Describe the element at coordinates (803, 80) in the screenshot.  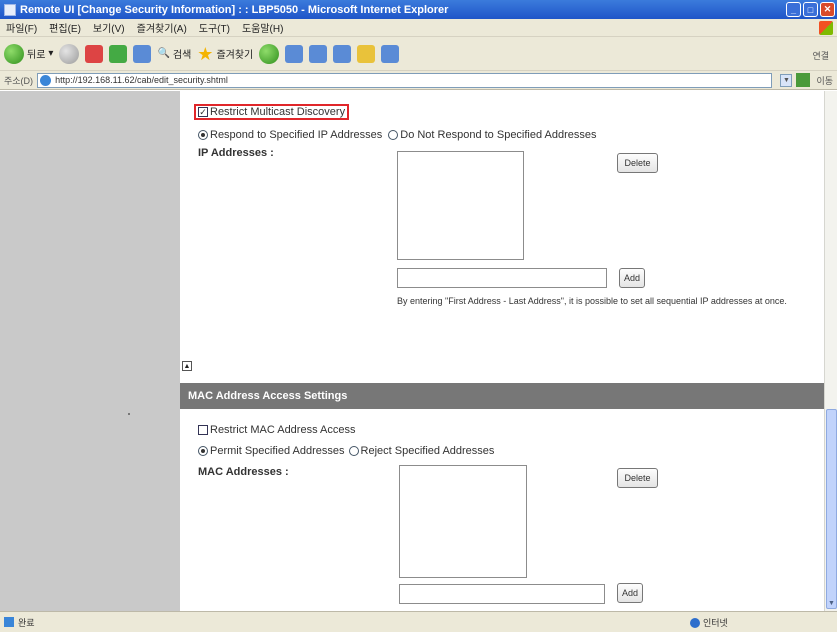
I see `go-arrow-icon` at that location.